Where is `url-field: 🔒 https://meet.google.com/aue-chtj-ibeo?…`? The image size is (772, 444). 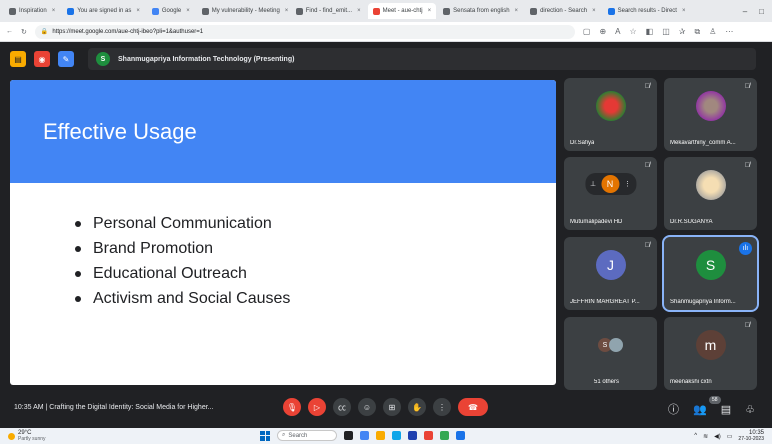
url-field: 🔒 https://meet.google.com/aue-chtj-ibeo?… is located at coordinates (304, 31).